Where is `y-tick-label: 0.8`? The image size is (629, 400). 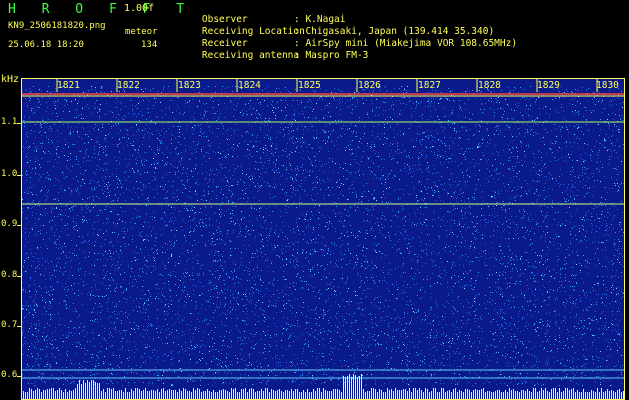
y-tick-label: 0.8 is located at coordinates (9, 275).